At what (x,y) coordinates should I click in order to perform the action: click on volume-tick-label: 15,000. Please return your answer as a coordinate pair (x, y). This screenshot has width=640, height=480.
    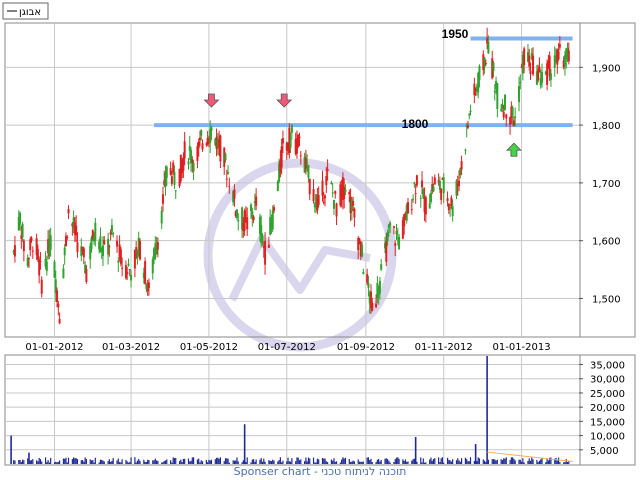
    Looking at the image, I should click on (607, 422).